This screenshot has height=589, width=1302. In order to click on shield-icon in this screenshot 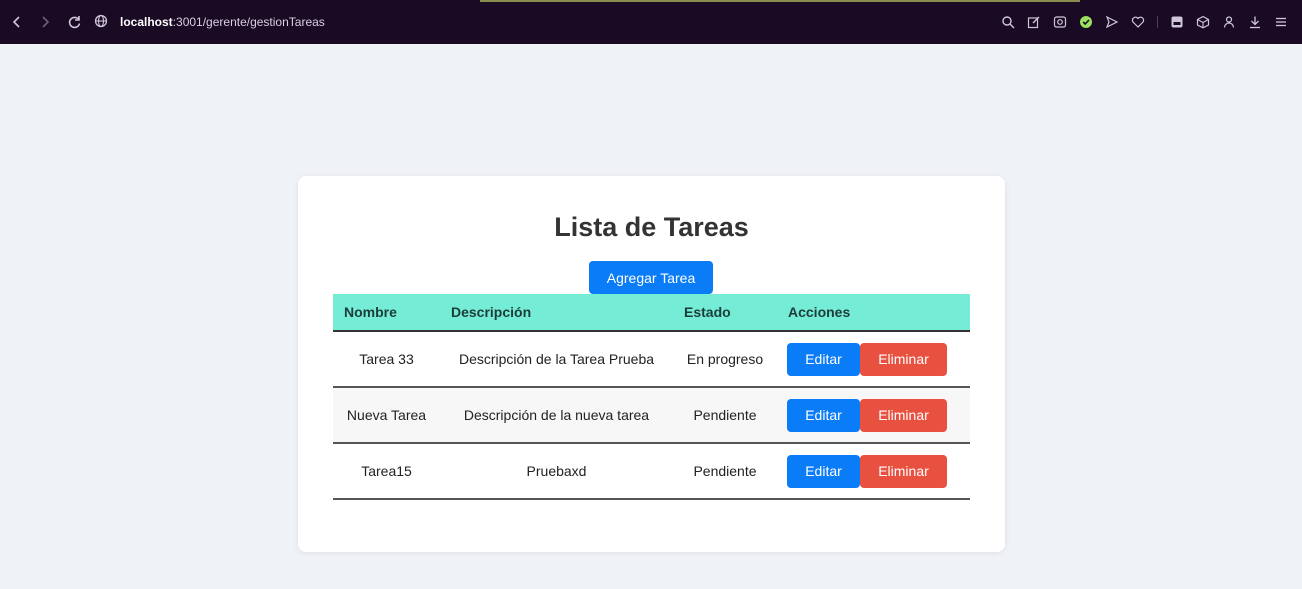, I will do `click(1086, 22)`.